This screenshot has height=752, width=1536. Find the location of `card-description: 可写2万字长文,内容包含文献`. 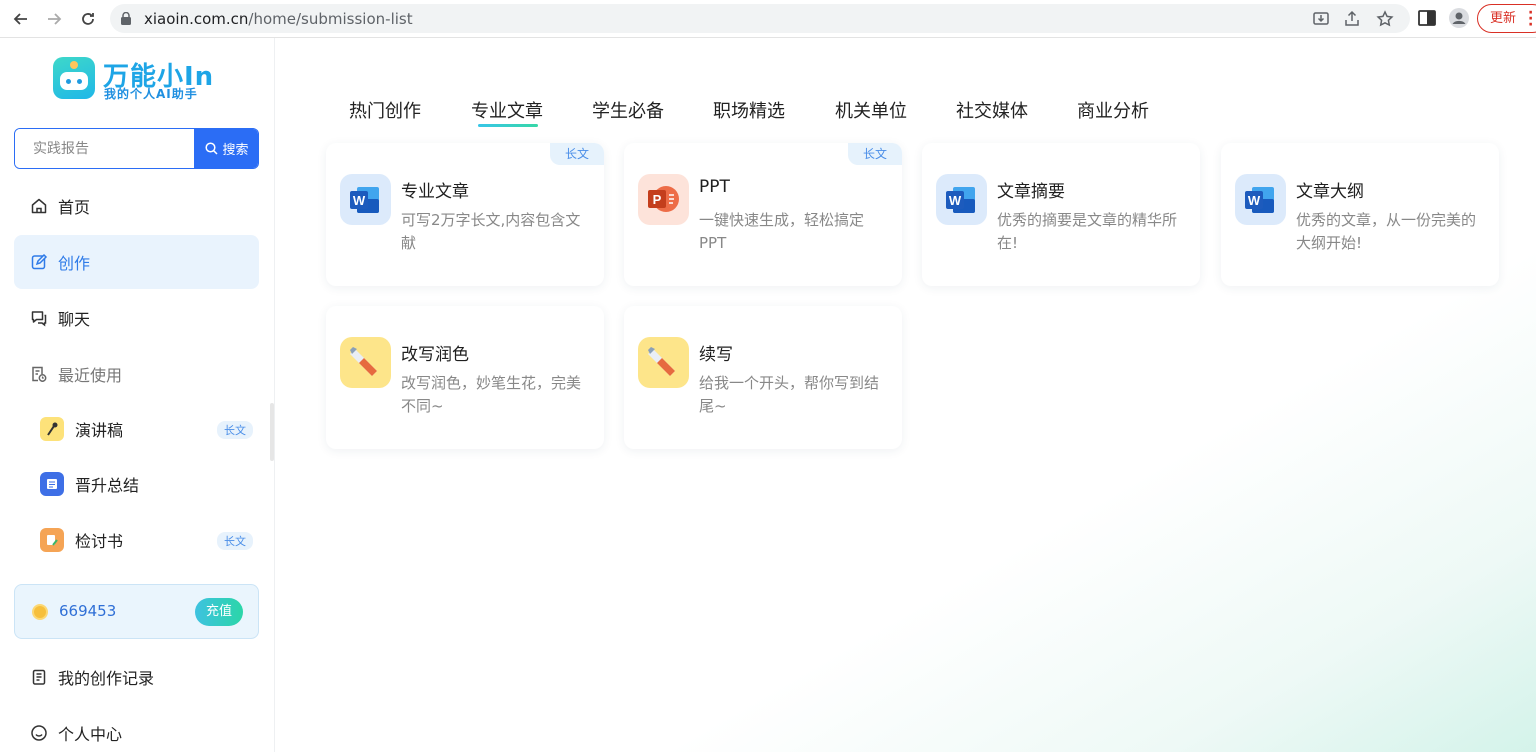

card-description: 可写2万字长文,内容包含文献 is located at coordinates (491, 231).